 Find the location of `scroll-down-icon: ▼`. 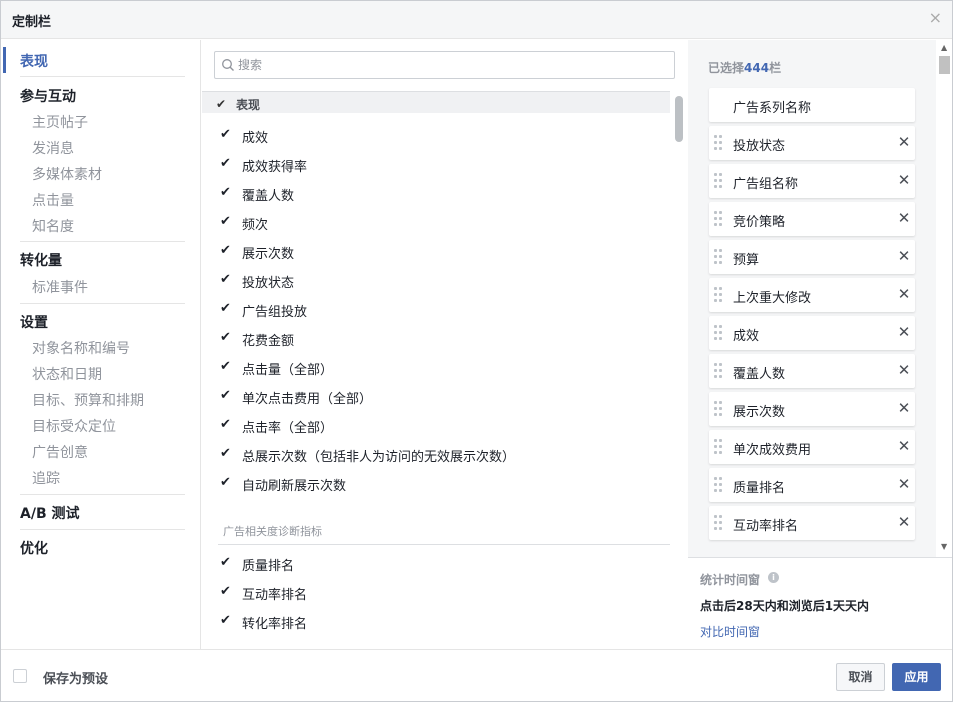

scroll-down-icon: ▼ is located at coordinates (944, 546).